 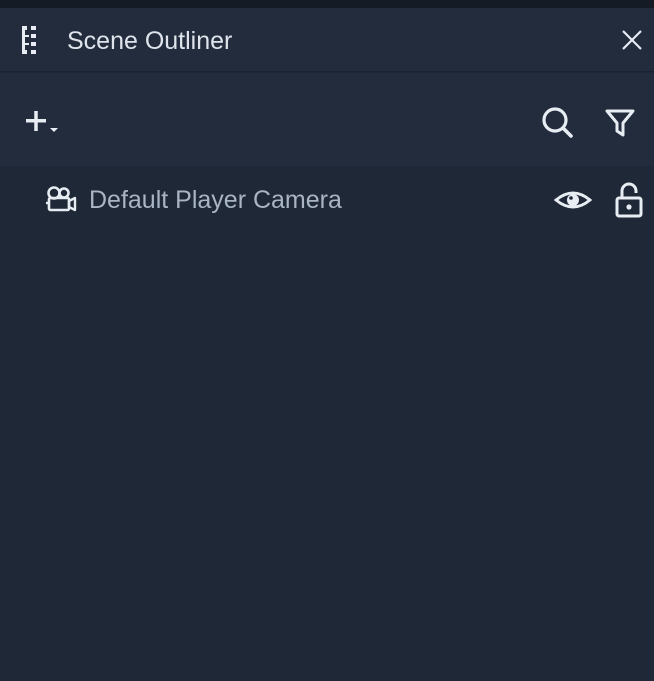 I want to click on camera-icon, so click(x=61, y=200).